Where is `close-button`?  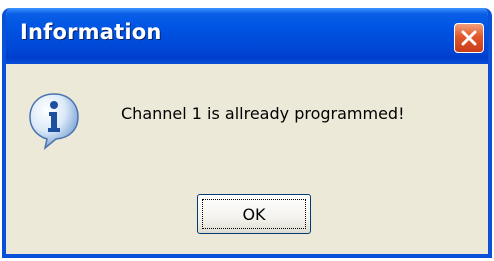
close-button is located at coordinates (469, 38).